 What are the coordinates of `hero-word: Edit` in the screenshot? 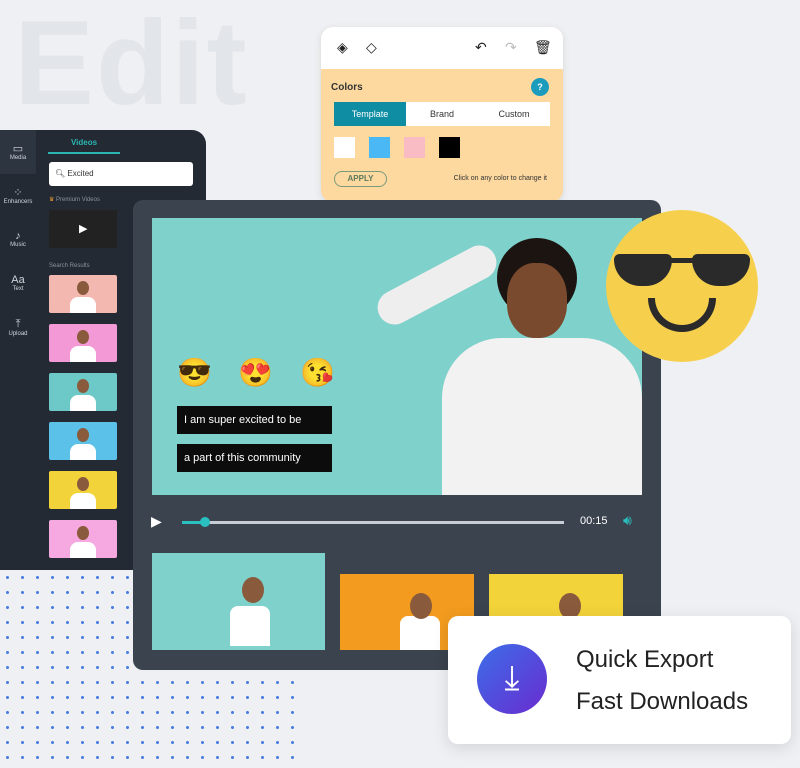 It's located at (131, 65).